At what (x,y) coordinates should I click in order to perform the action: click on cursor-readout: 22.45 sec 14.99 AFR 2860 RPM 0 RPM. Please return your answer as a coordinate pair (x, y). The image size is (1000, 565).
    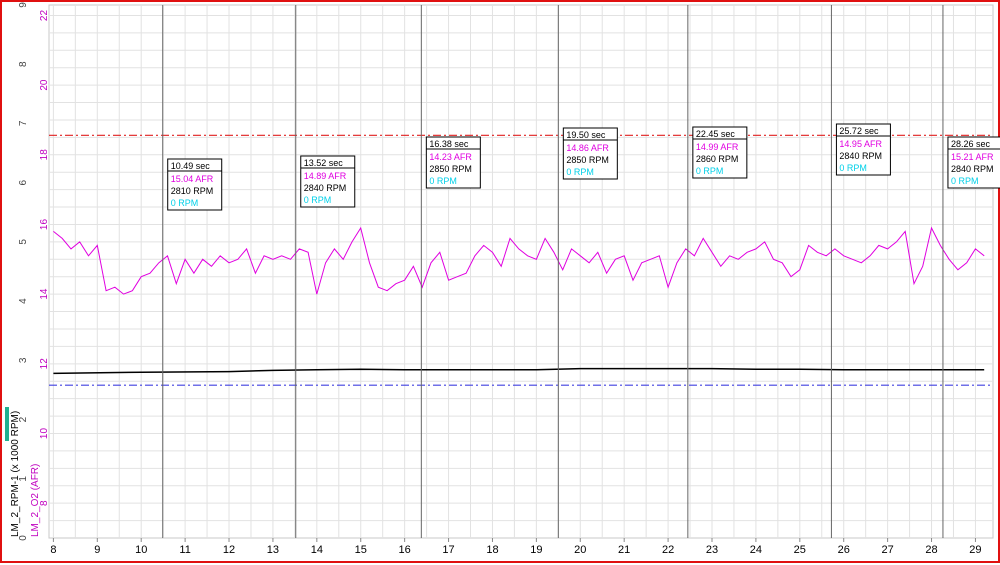
    Looking at the image, I should click on (720, 152).